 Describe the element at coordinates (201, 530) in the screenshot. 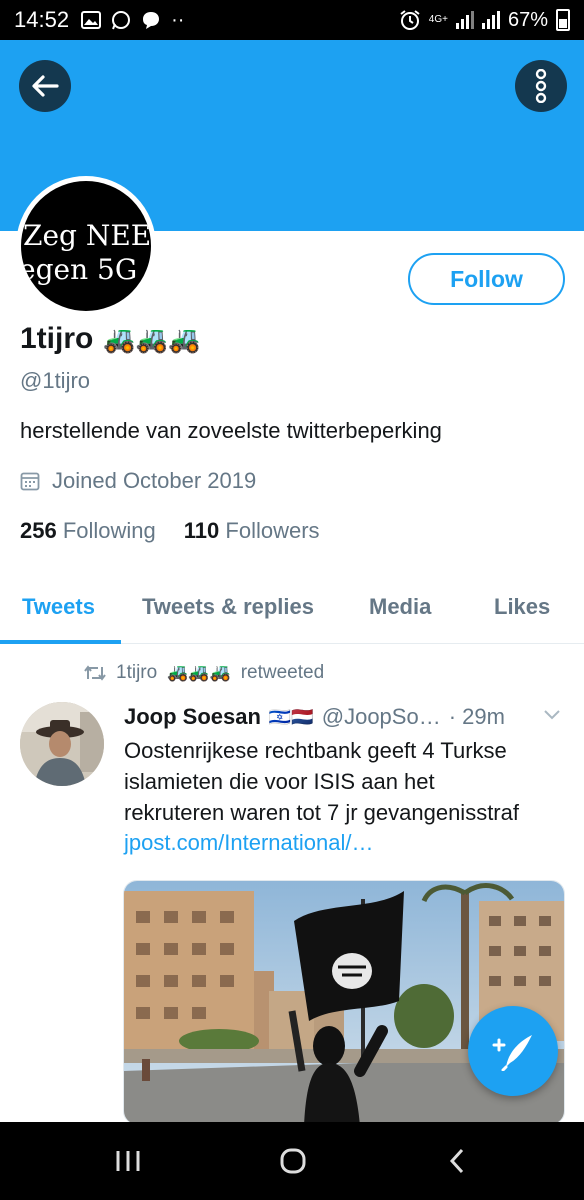

I see `followers-count: 110` at that location.